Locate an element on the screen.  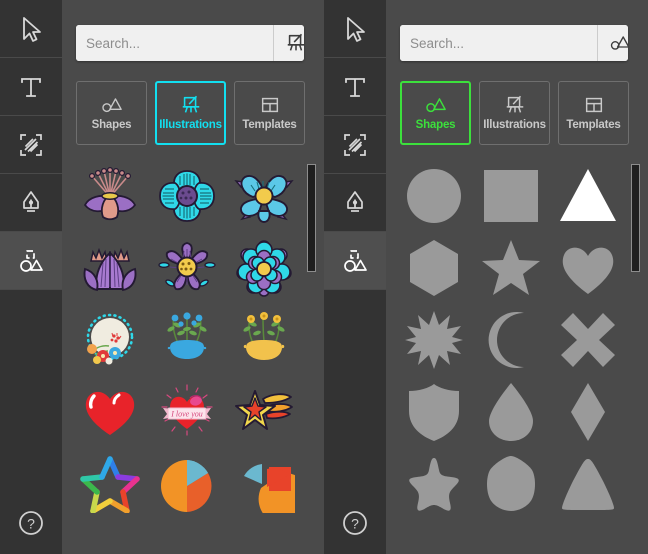
shape-star-rounded is located at coordinates (434, 484).